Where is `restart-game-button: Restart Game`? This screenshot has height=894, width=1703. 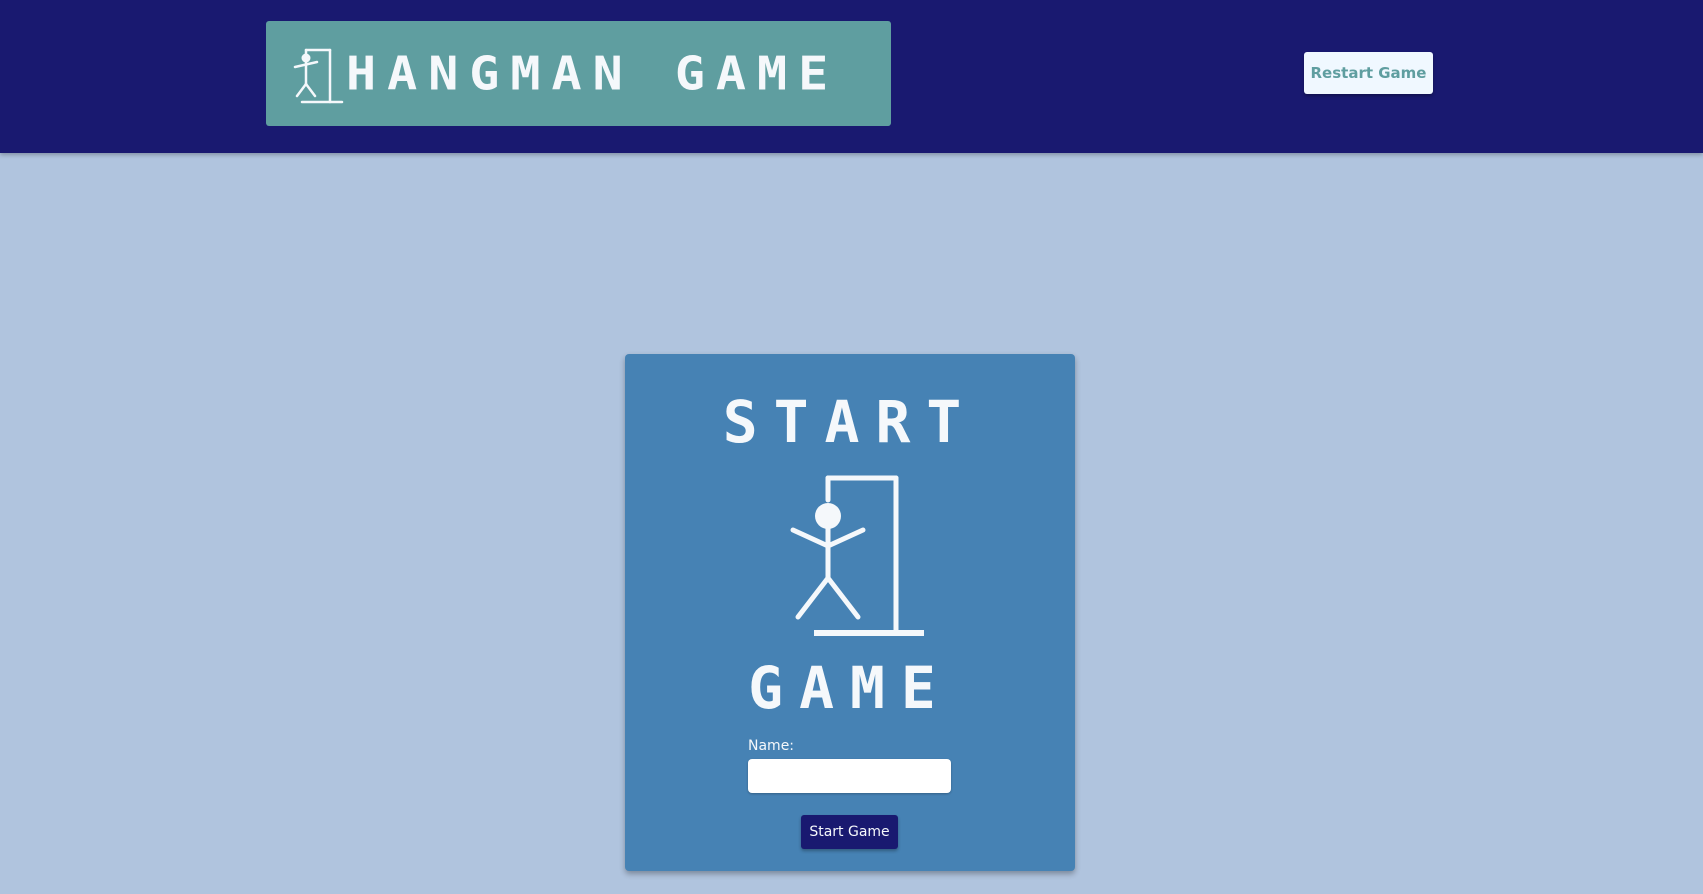
restart-game-button: Restart Game is located at coordinates (1368, 73).